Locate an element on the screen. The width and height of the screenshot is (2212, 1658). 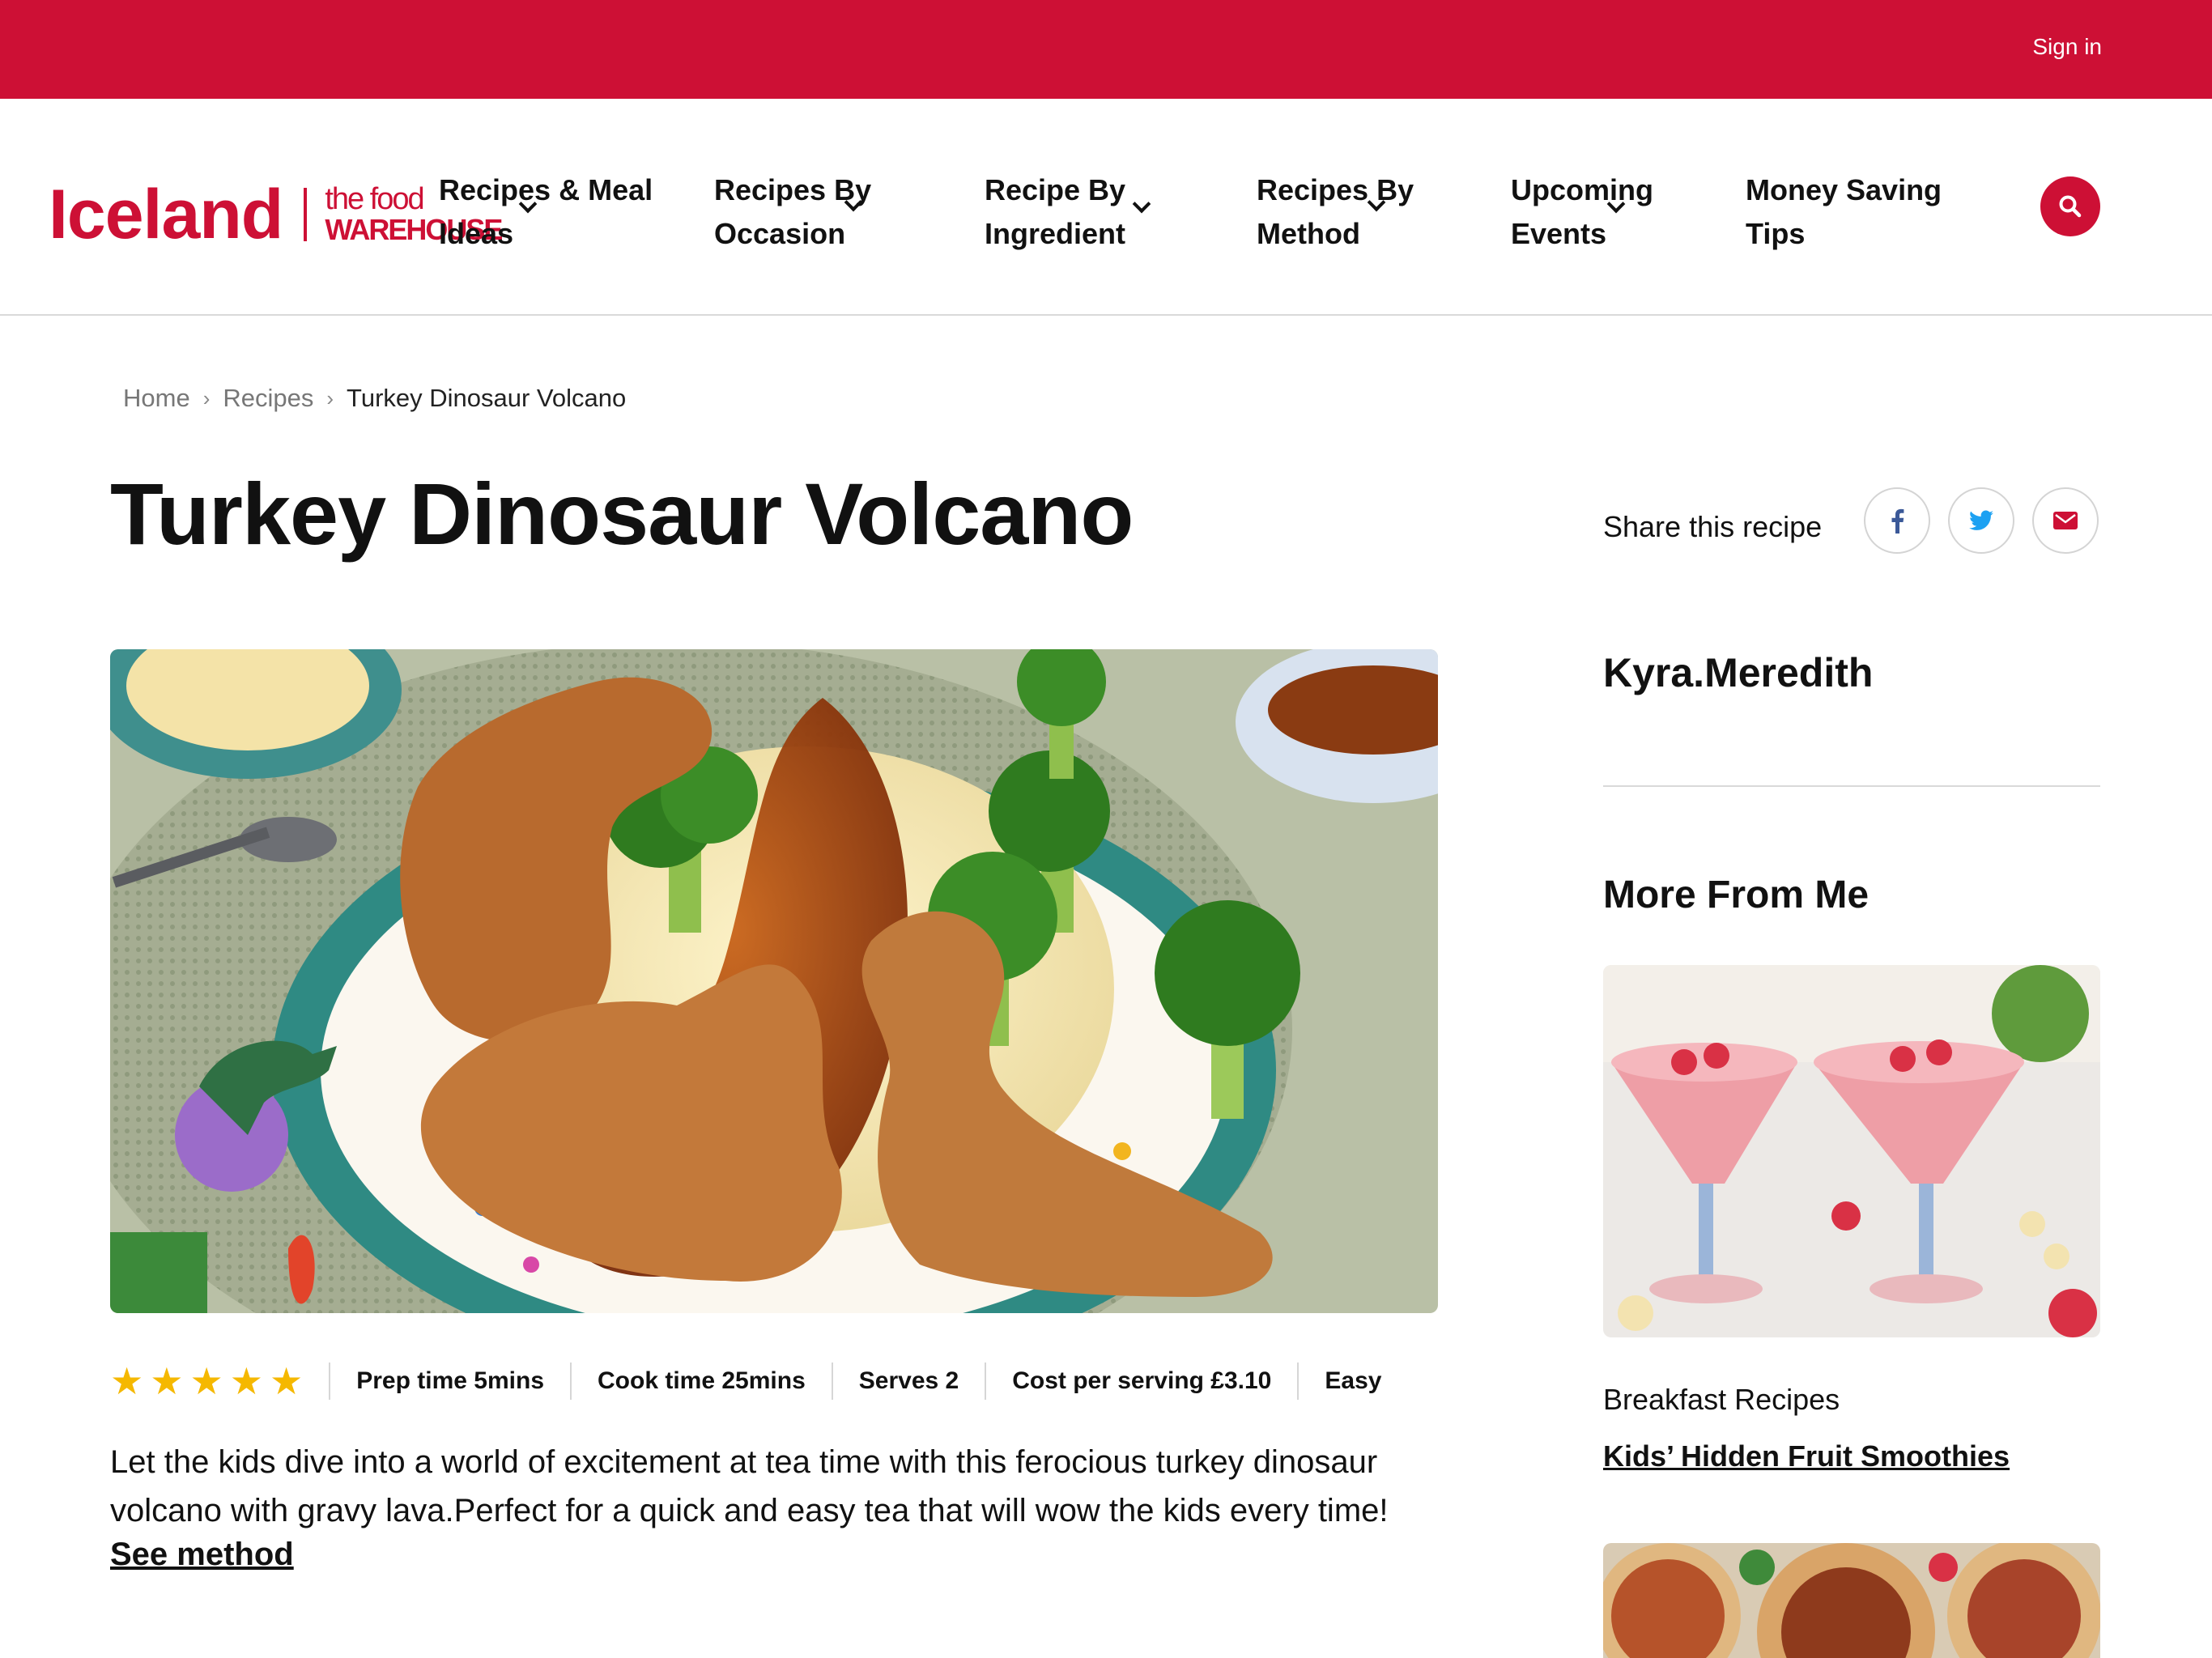
search-button is located at coordinates (2070, 206).